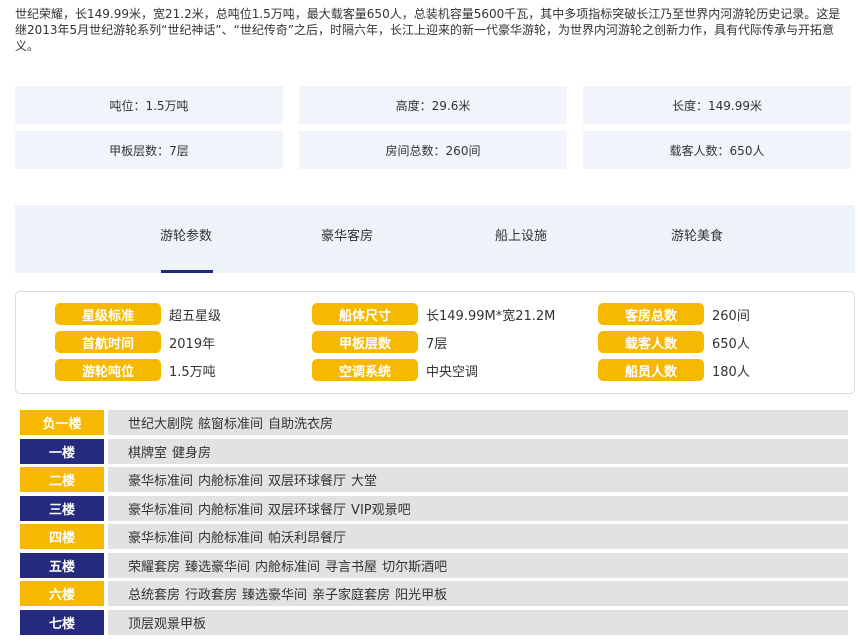 This screenshot has width=860, height=641. Describe the element at coordinates (452, 372) in the screenshot. I see `spec-value: 中央空调` at that location.